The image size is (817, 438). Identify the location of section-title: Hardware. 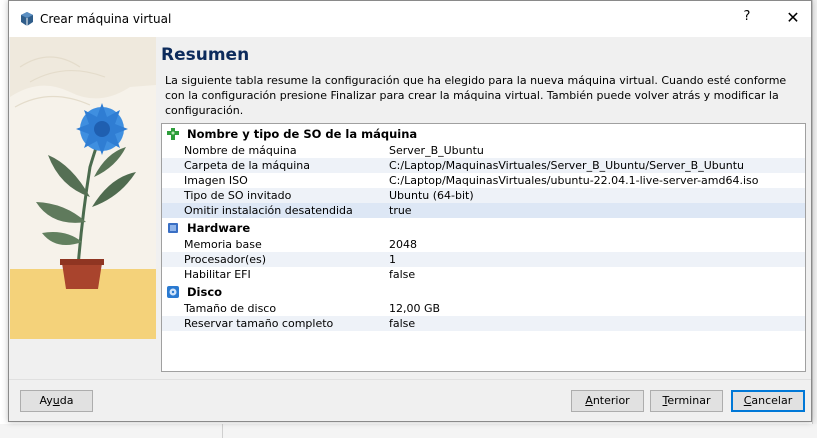
(219, 228).